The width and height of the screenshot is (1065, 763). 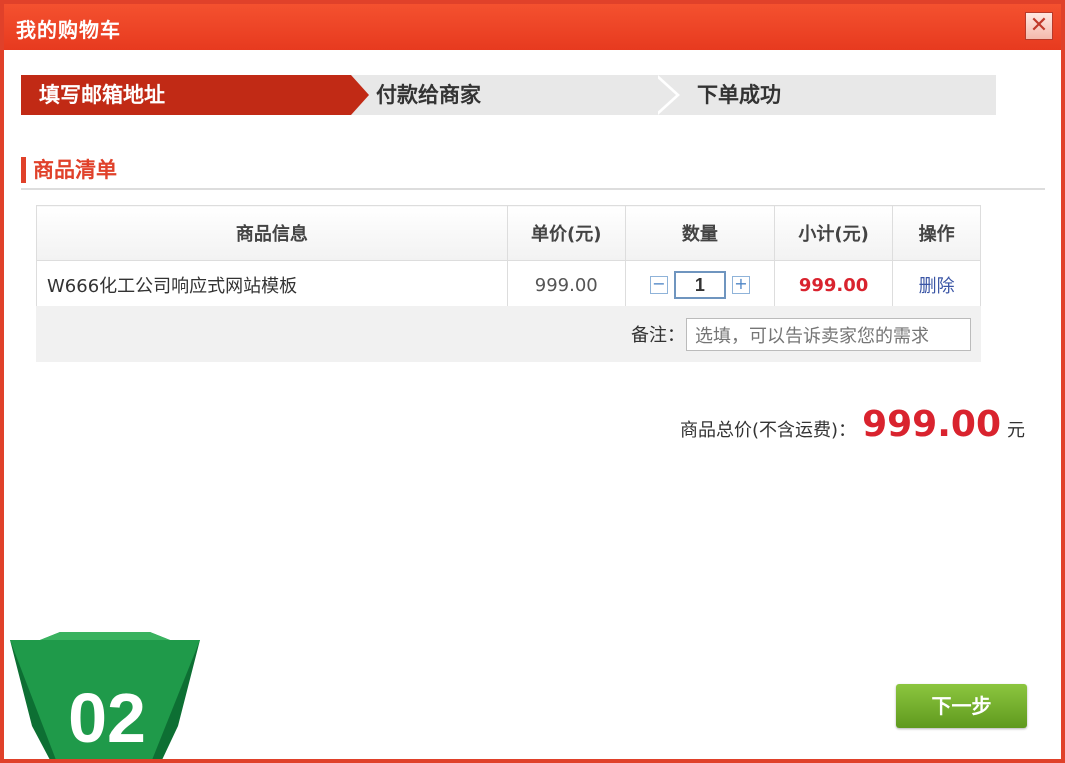 I want to click on table-row: W666化工公司响应式网站模板 999.00 − + 999.00 删除, so click(x=508, y=285).